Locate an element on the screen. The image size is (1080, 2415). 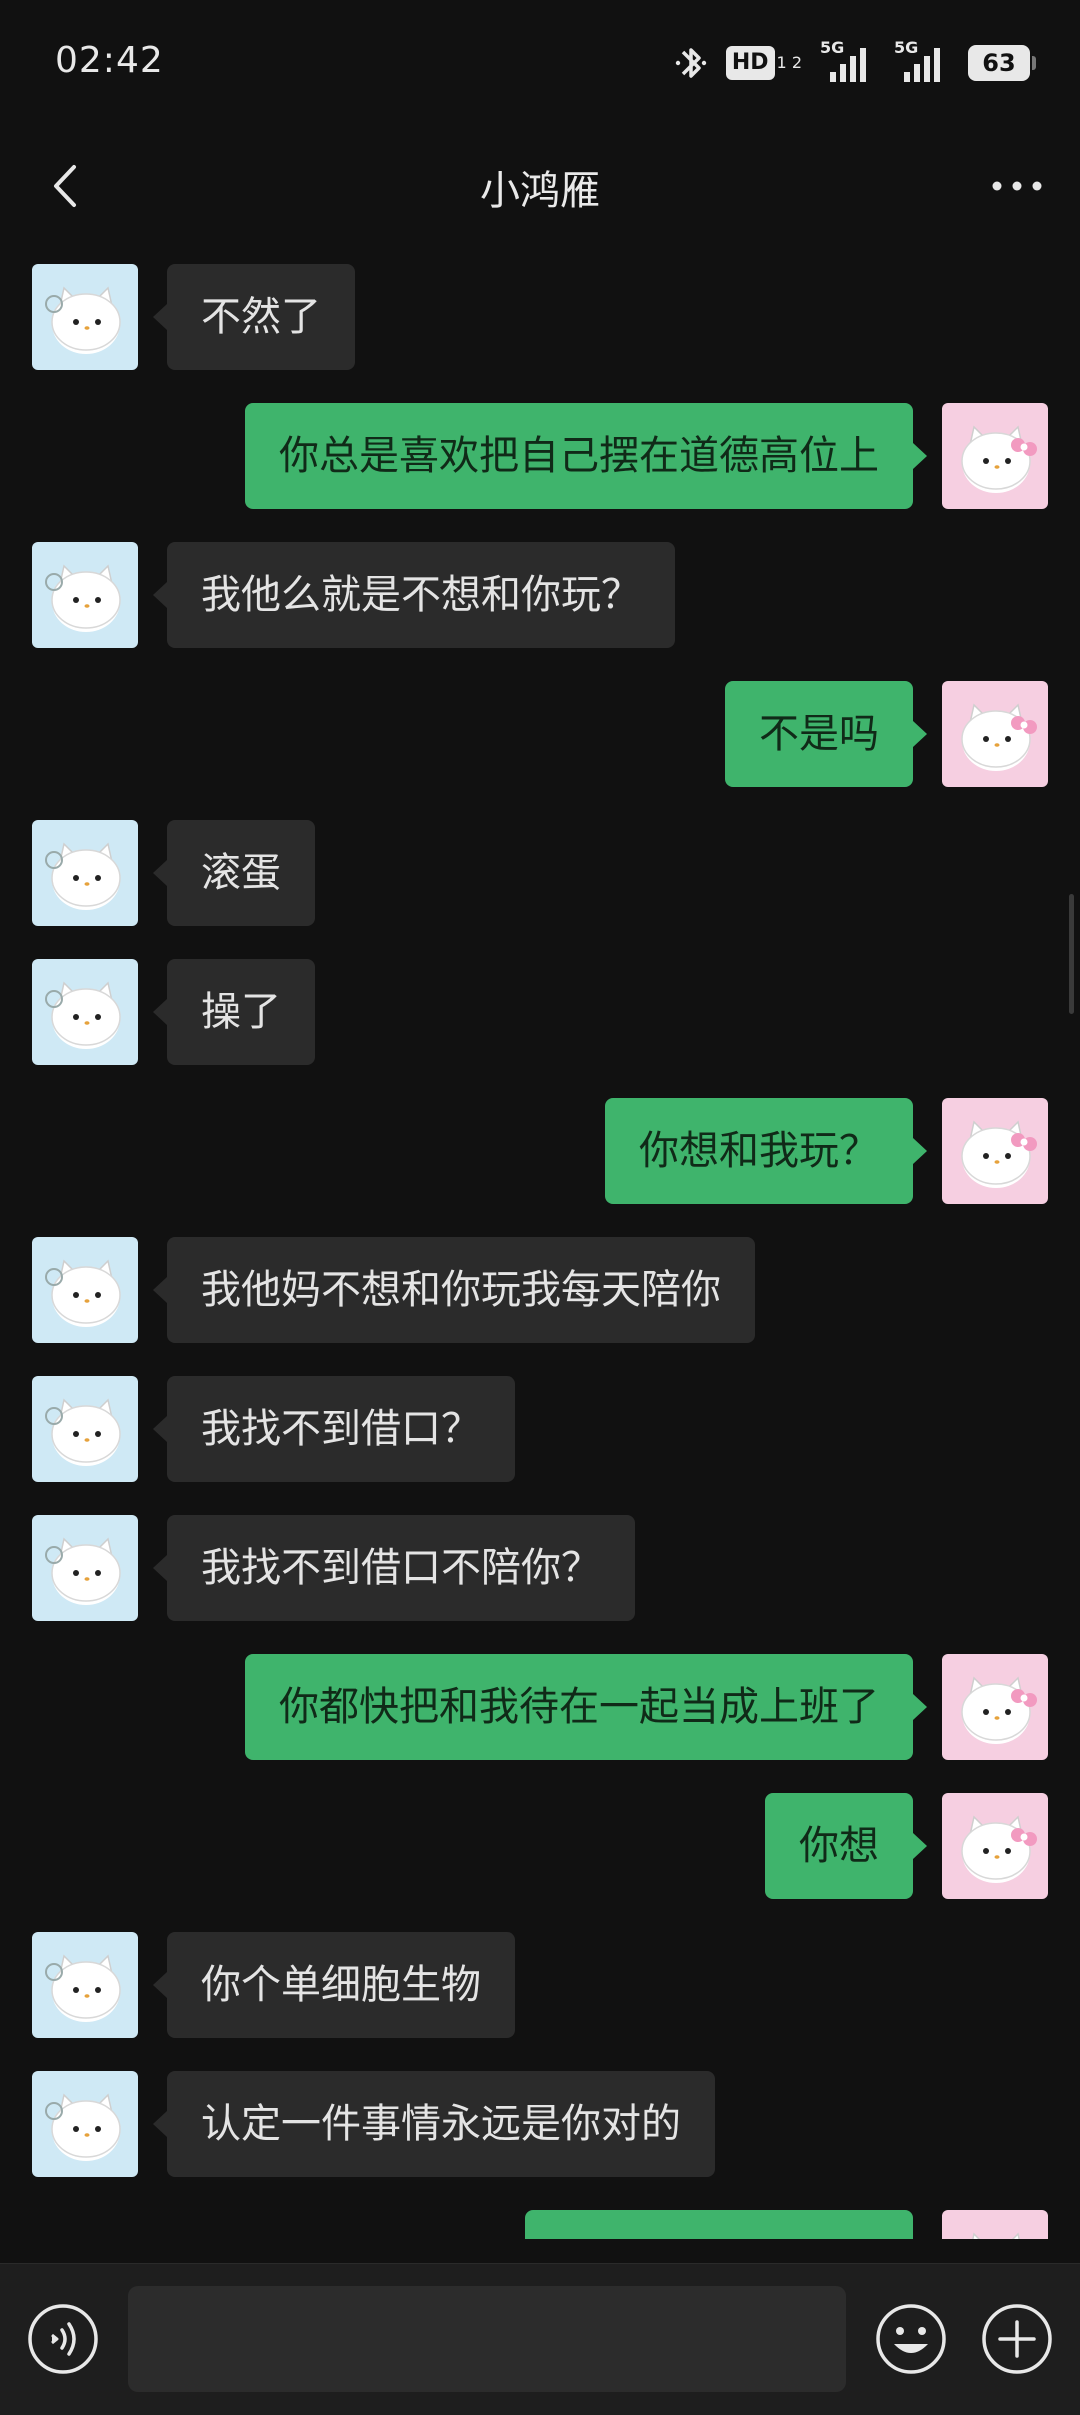
message-bubble: 我找不到借口？ is located at coordinates (334, 1429).